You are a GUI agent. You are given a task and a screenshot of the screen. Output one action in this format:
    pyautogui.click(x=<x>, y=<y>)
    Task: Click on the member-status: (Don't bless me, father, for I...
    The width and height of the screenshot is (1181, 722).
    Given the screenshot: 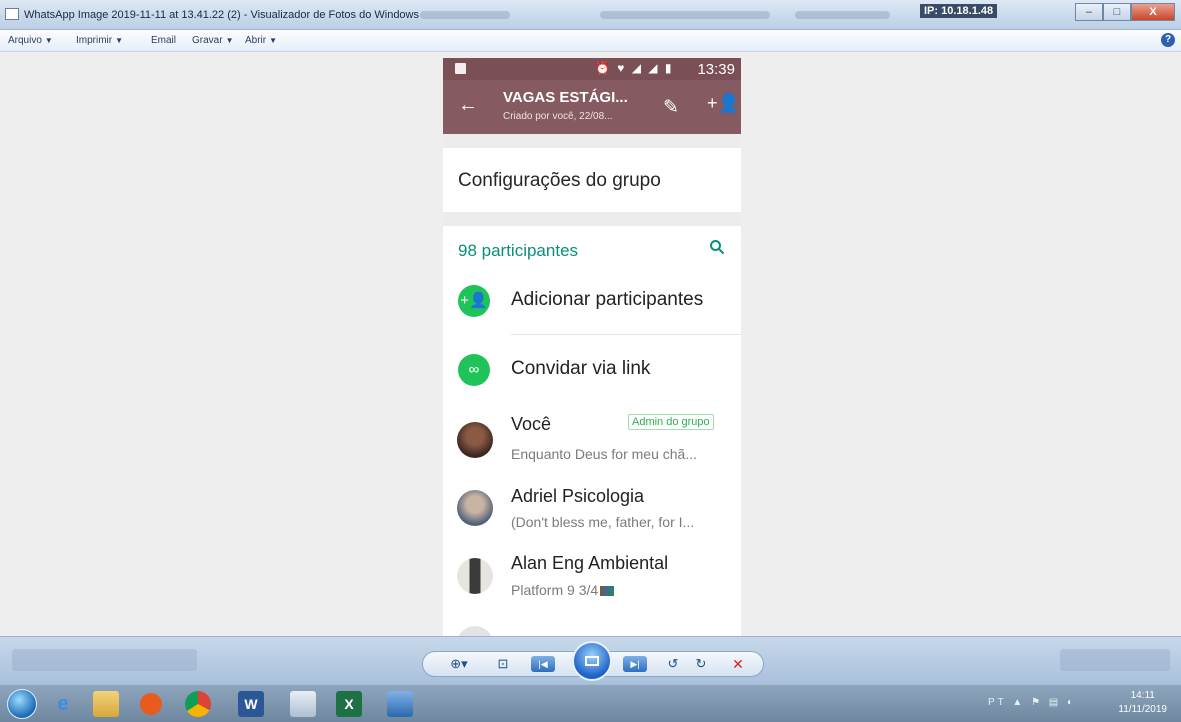 What is the action you would take?
    pyautogui.click(x=603, y=522)
    